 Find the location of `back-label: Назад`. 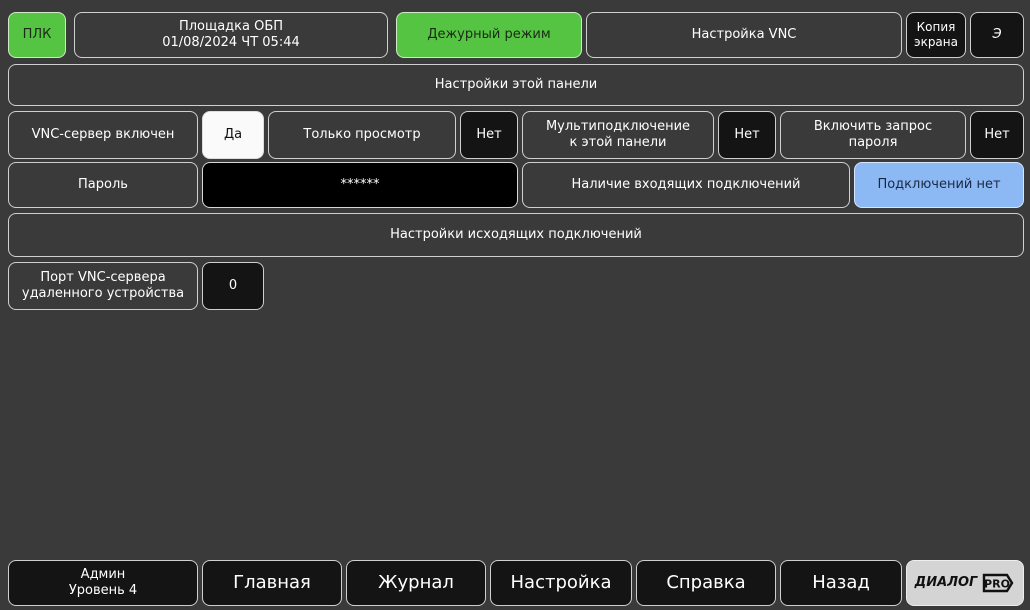

back-label: Назад is located at coordinates (841, 582).